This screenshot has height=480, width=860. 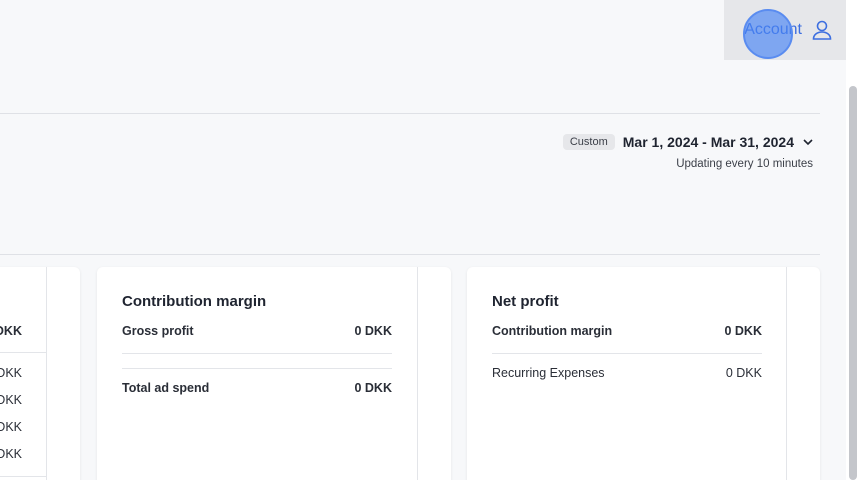 What do you see at coordinates (744, 164) in the screenshot?
I see `update-note: Updating every 10 minutes` at bounding box center [744, 164].